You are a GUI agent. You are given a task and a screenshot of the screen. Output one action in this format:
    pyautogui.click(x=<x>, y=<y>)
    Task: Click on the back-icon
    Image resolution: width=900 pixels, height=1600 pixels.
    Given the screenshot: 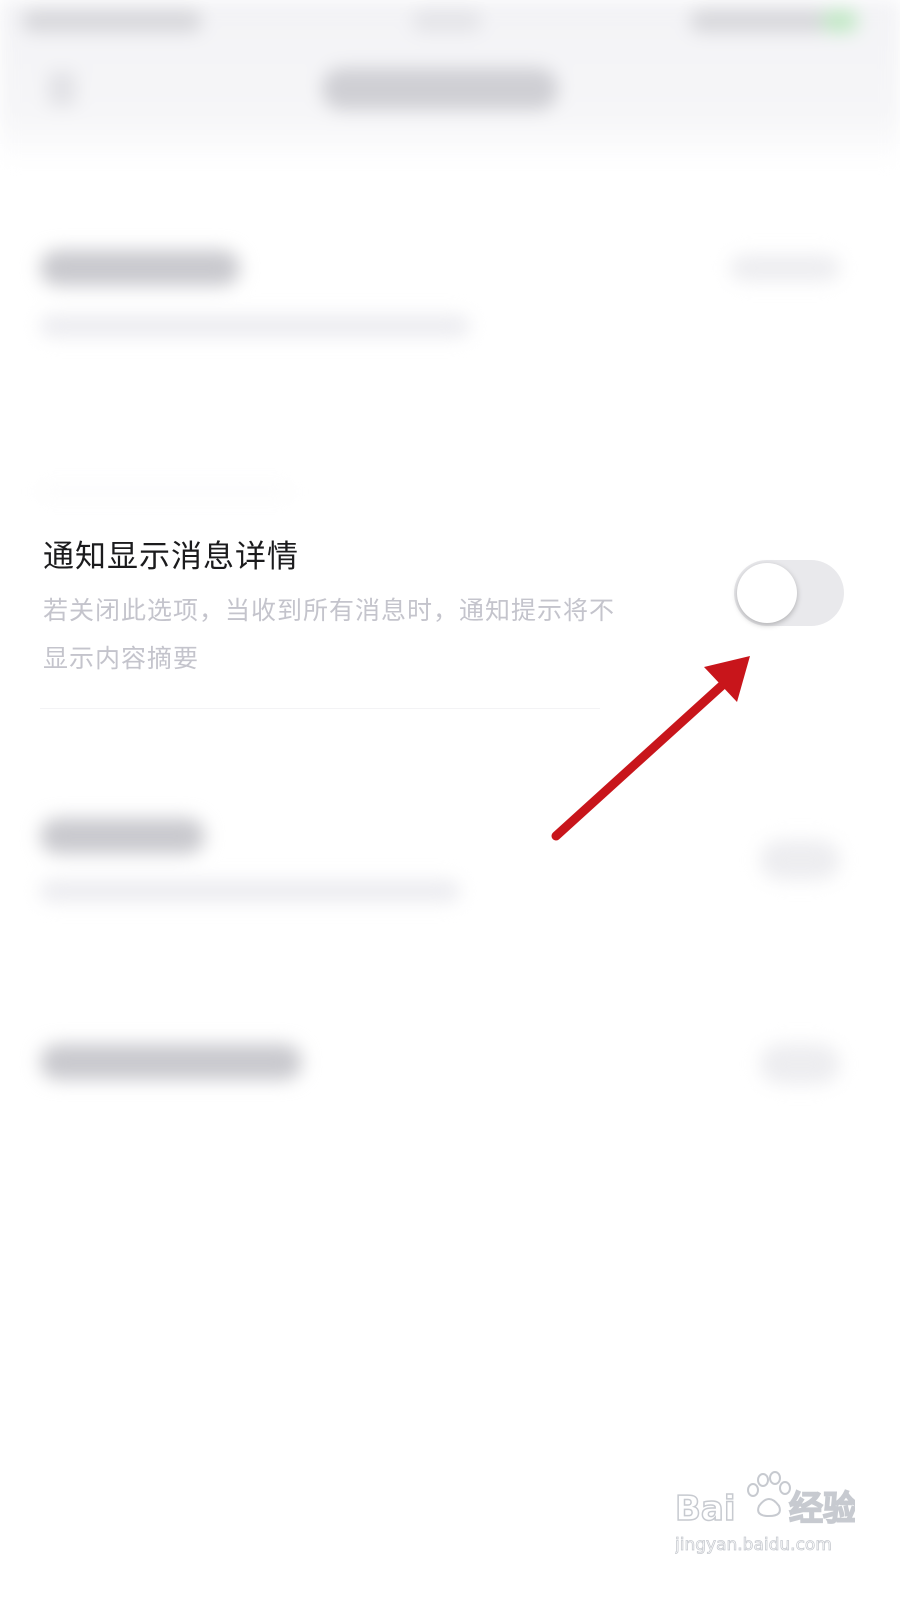 What is the action you would take?
    pyautogui.click(x=62, y=89)
    